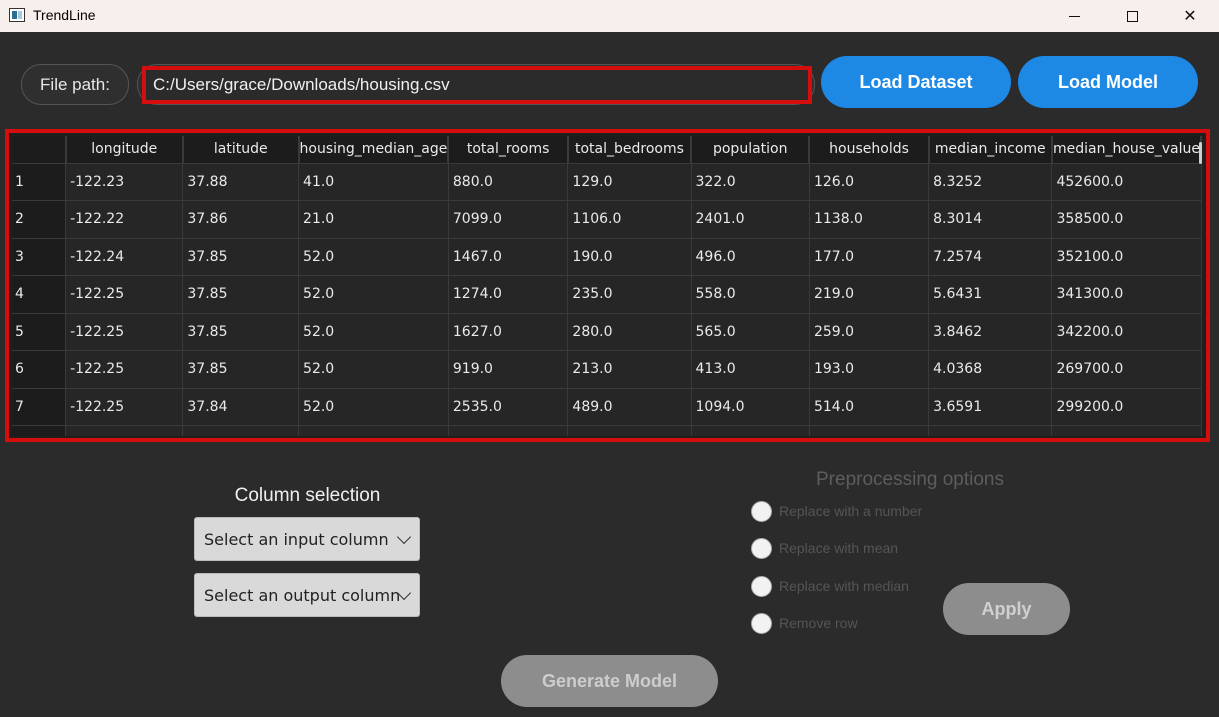  I want to click on table-cell: 8.3252, so click(990, 182).